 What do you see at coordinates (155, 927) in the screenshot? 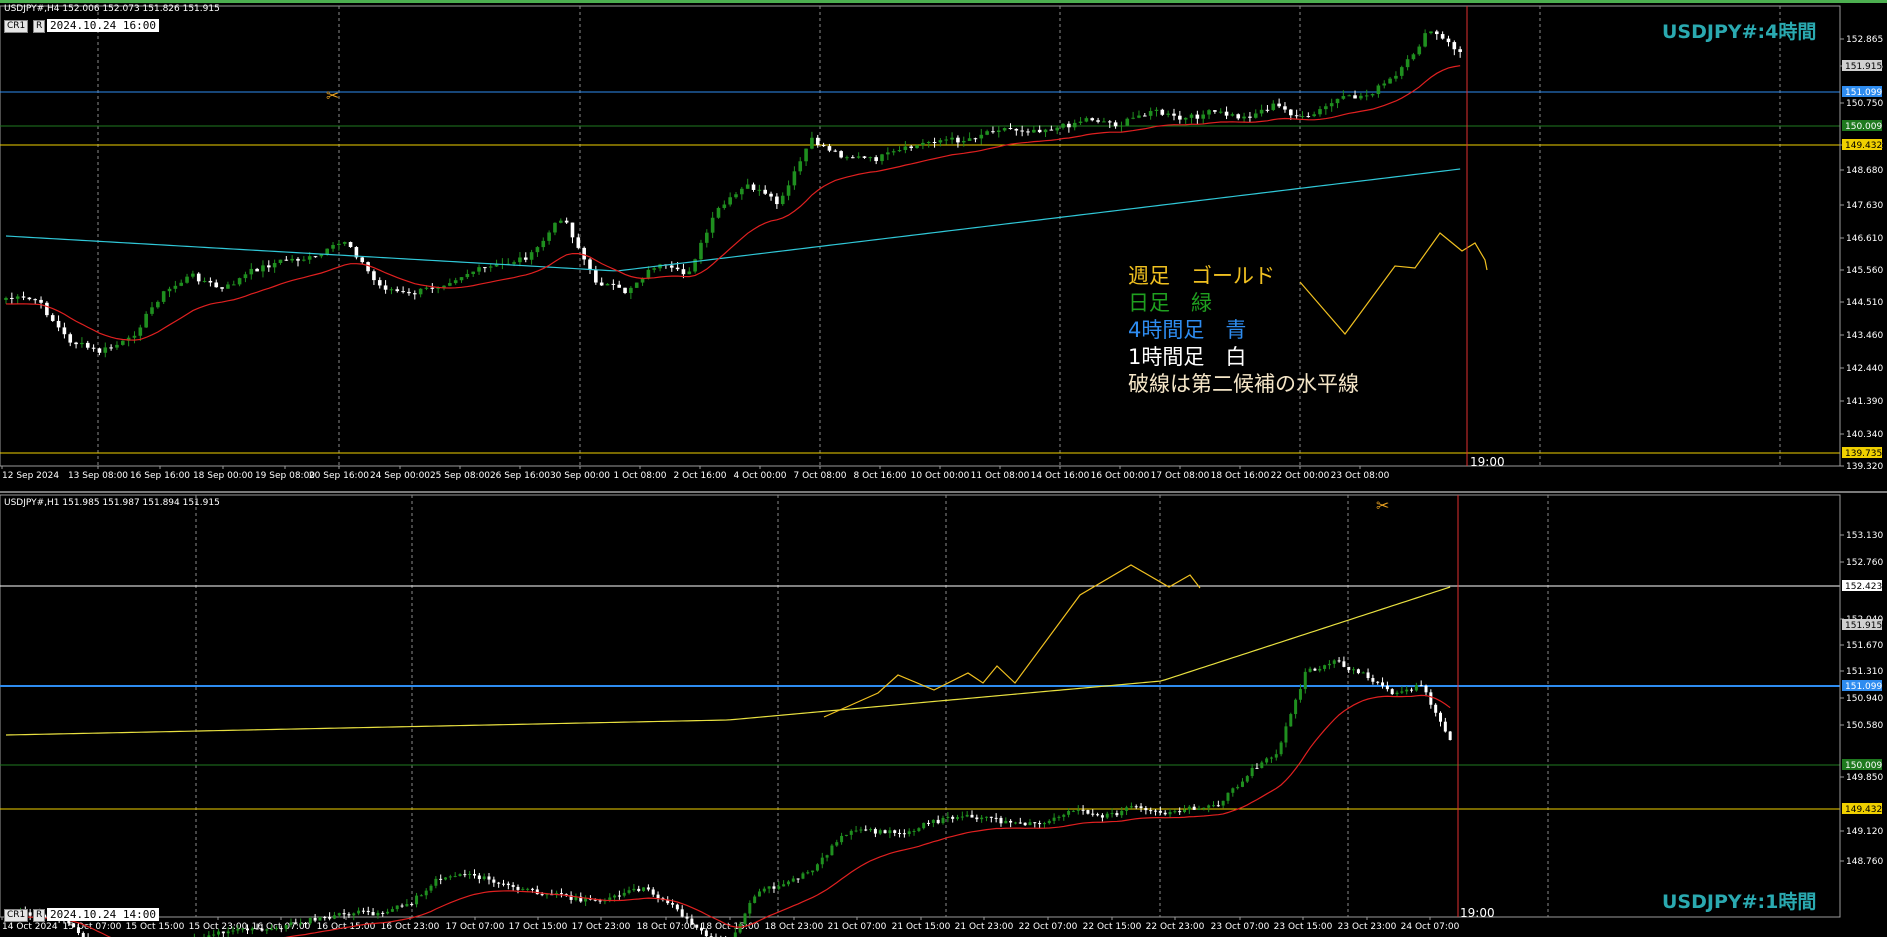
I see `time-tick-label: 15 Oct 15:00` at bounding box center [155, 927].